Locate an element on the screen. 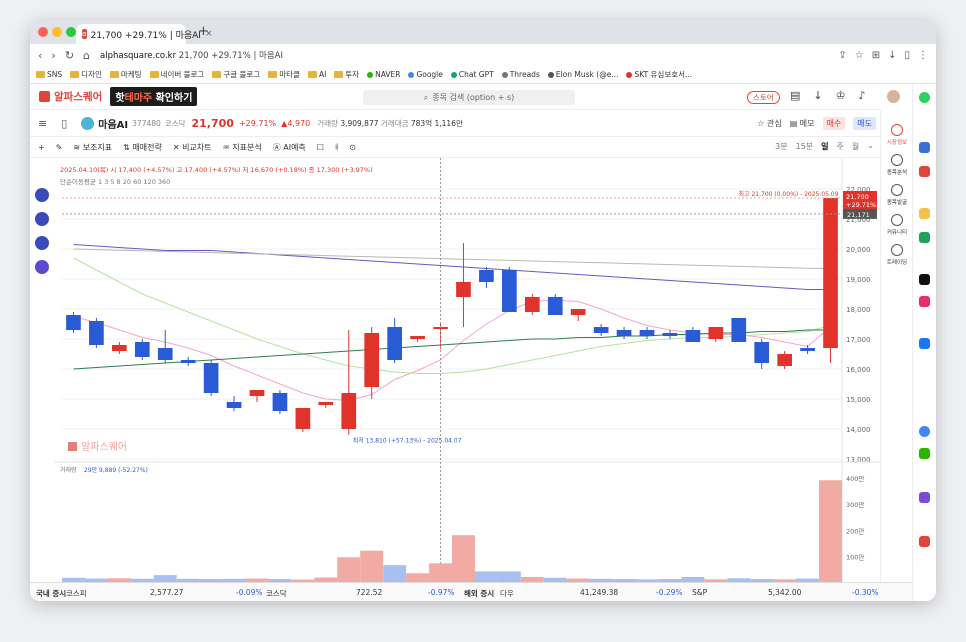 The height and width of the screenshot is (642, 966). toolbar-ai: Ⓐ AI예측 is located at coordinates (289, 147).